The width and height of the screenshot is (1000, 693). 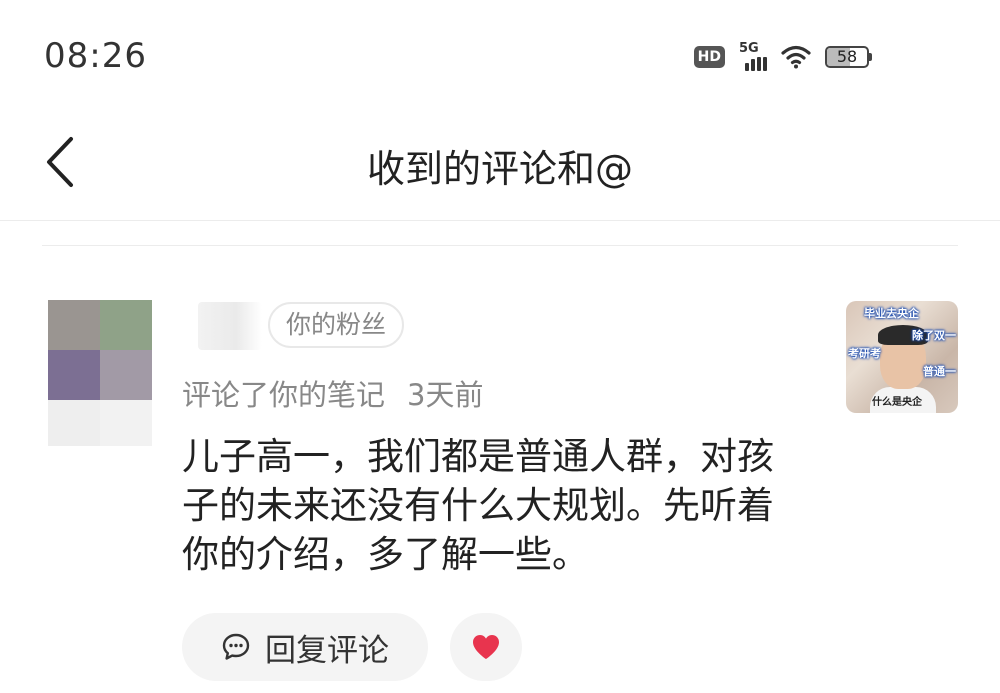 I want to click on signal-icon: 5G, so click(x=753, y=56).